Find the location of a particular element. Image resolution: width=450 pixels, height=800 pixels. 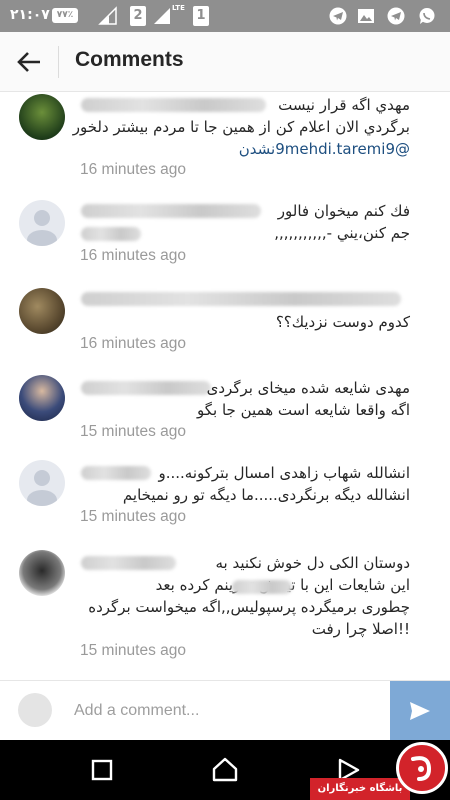

whatsapp-icon is located at coordinates (427, 16).